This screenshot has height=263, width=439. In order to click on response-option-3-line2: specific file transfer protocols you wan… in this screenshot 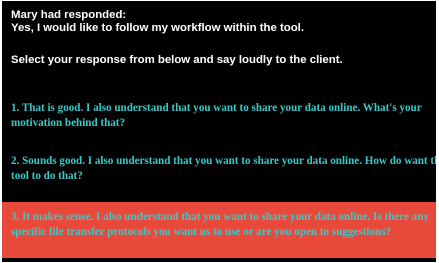, I will do `click(201, 232)`.